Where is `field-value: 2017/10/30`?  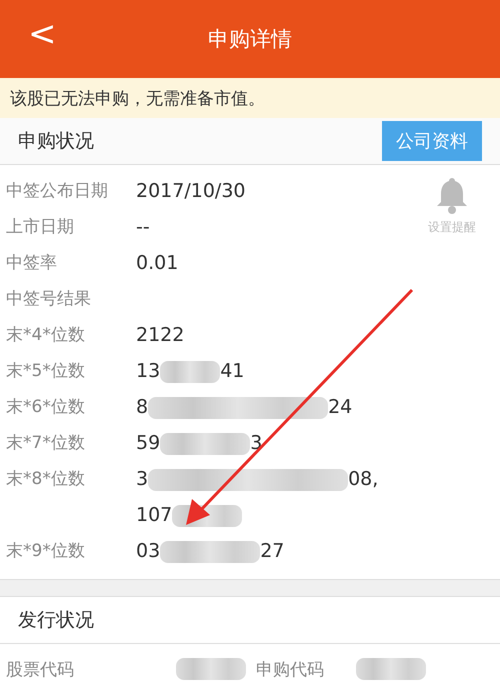
field-value: 2017/10/30 is located at coordinates (191, 191).